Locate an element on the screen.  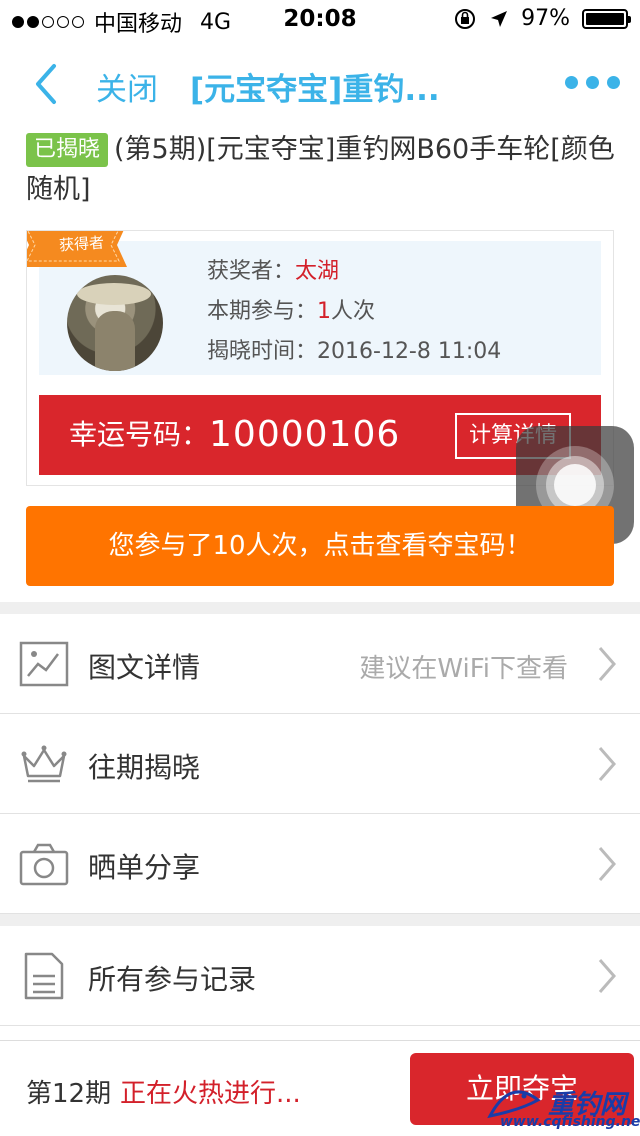
participation-label: 本期参与： is located at coordinates (262, 311).